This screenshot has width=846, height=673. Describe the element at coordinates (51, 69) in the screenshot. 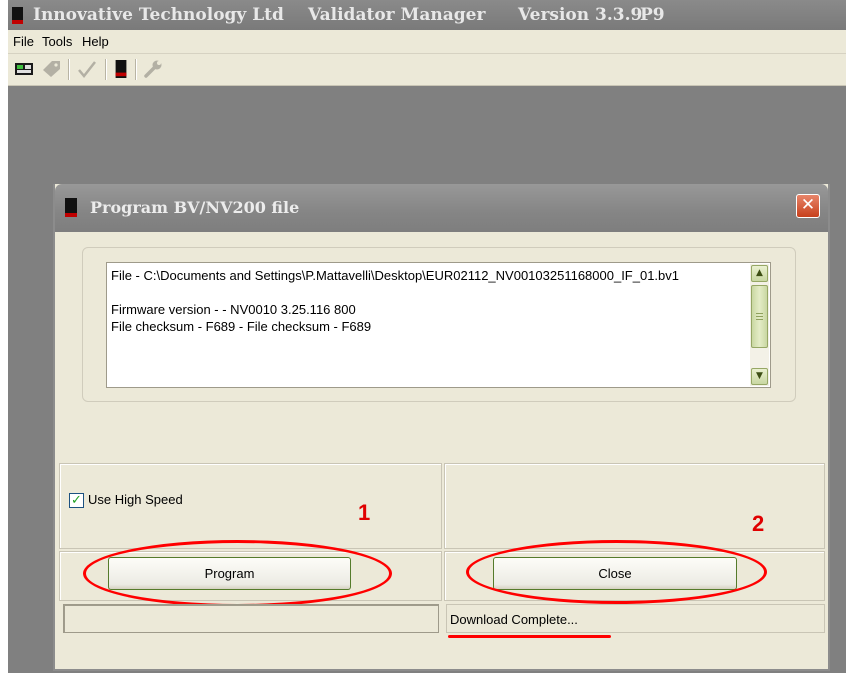

I see `tag-icon` at that location.